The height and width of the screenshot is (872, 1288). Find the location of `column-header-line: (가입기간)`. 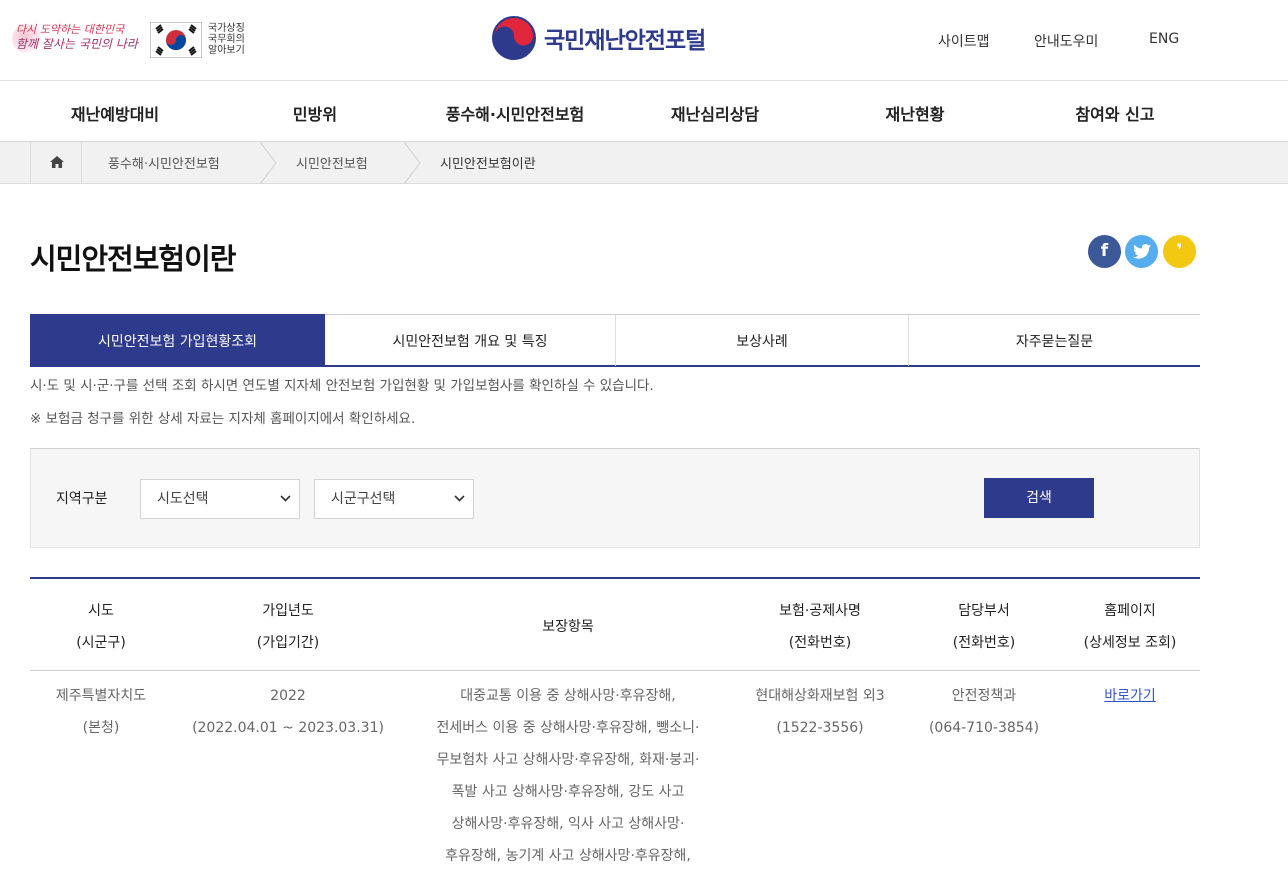

column-header-line: (가입기간) is located at coordinates (288, 643).